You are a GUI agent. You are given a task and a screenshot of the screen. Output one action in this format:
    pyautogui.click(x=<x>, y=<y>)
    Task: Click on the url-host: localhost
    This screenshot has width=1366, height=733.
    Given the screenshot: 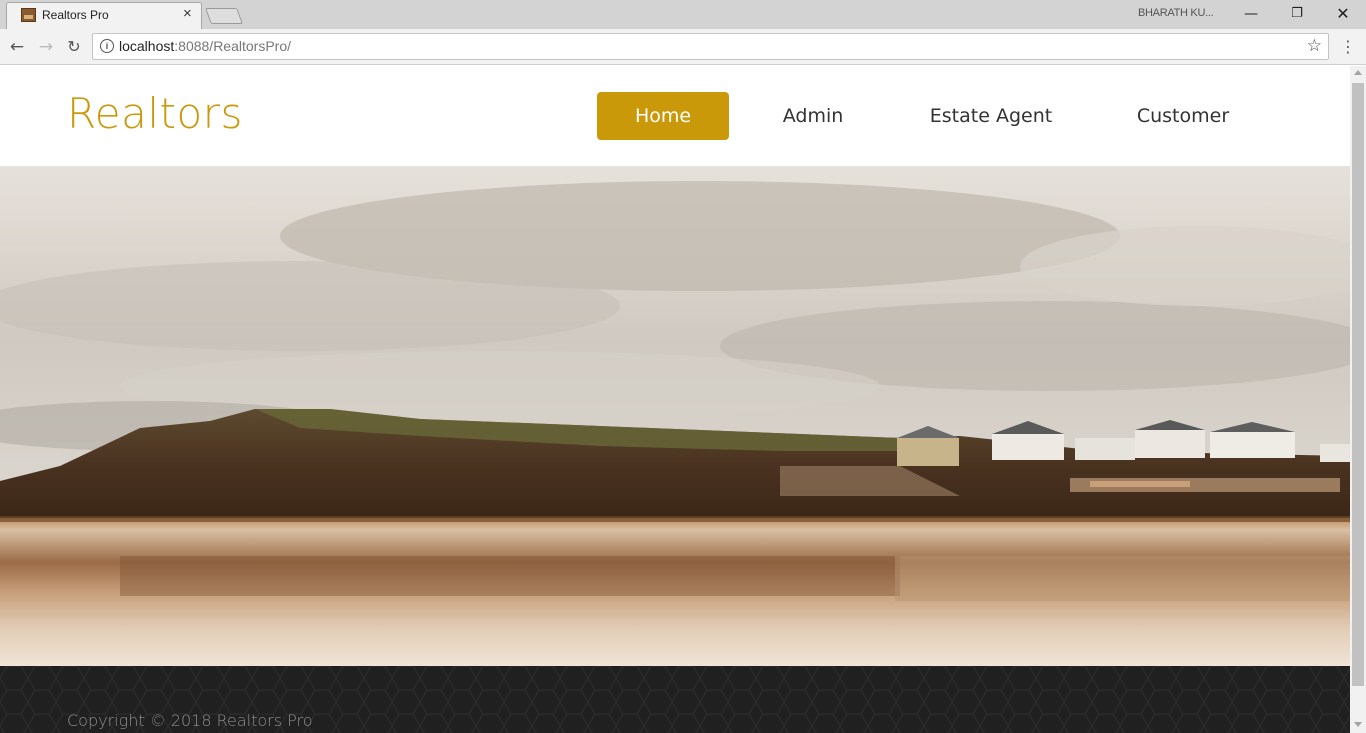 What is the action you would take?
    pyautogui.click(x=147, y=46)
    